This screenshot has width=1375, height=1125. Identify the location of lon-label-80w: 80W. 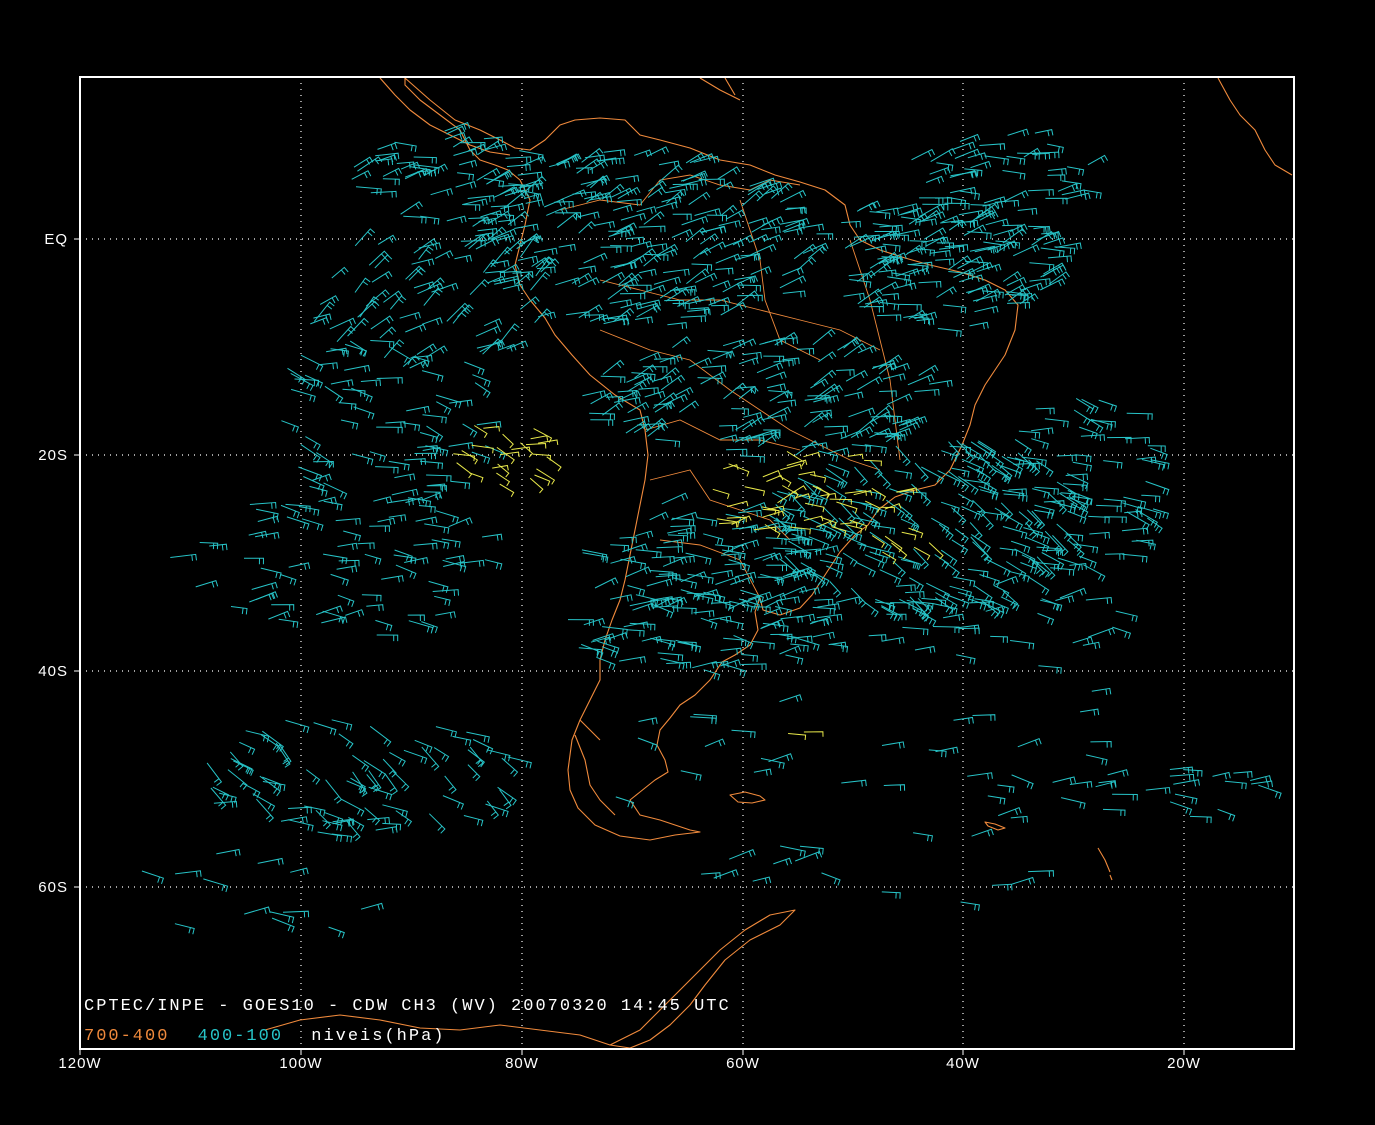
(522, 1063).